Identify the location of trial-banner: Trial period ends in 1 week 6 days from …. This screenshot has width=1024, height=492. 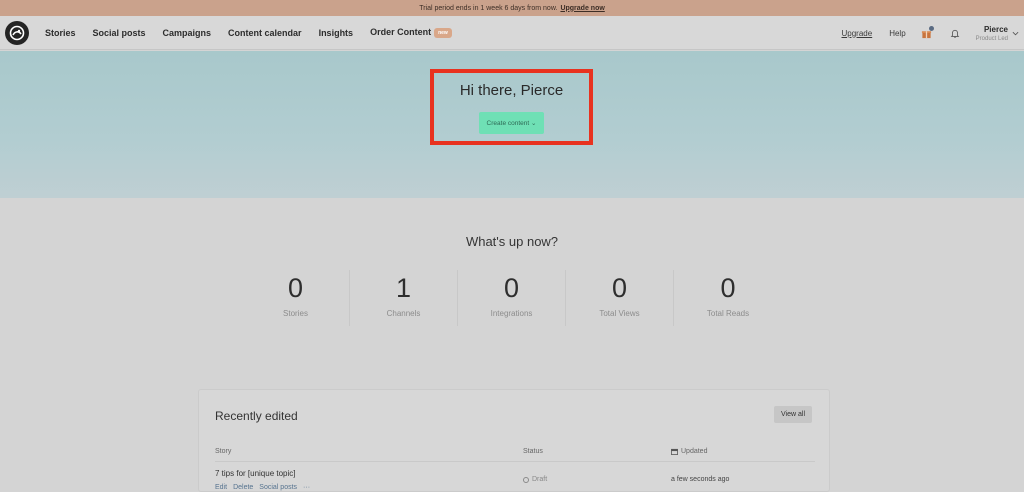
(512, 8).